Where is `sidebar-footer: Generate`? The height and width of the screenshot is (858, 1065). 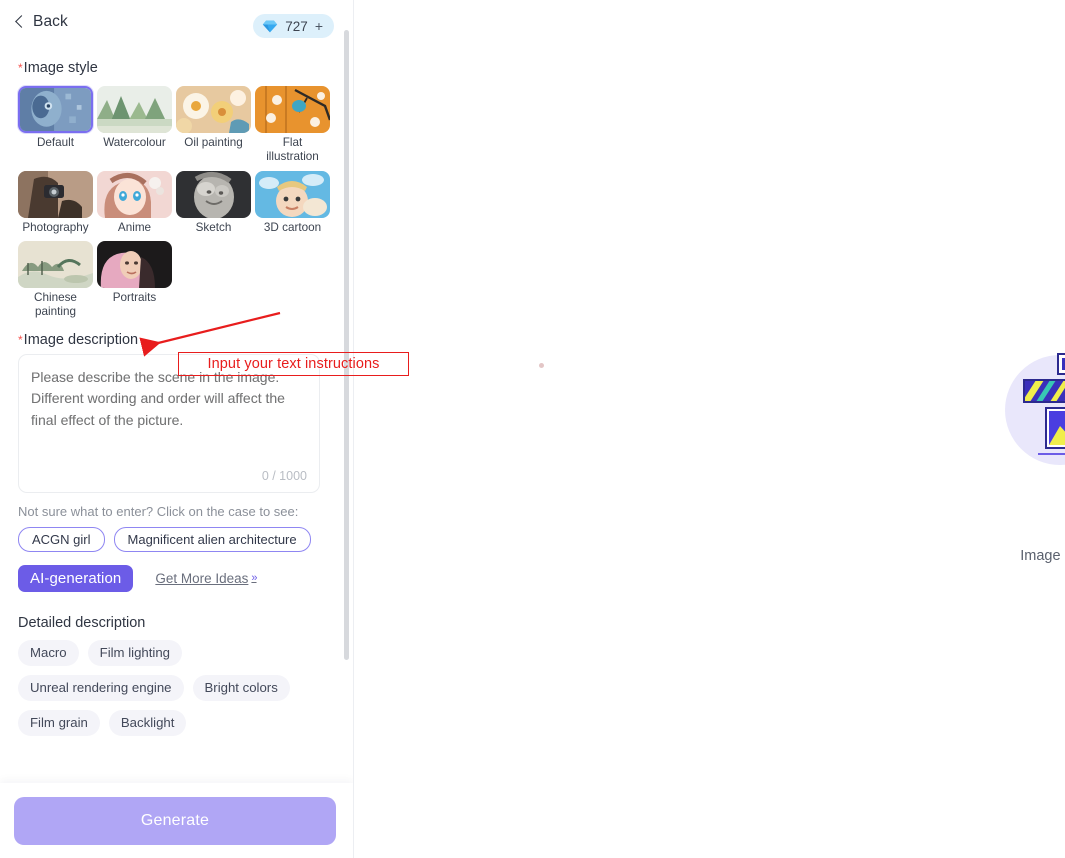
sidebar-footer: Generate is located at coordinates (176, 820).